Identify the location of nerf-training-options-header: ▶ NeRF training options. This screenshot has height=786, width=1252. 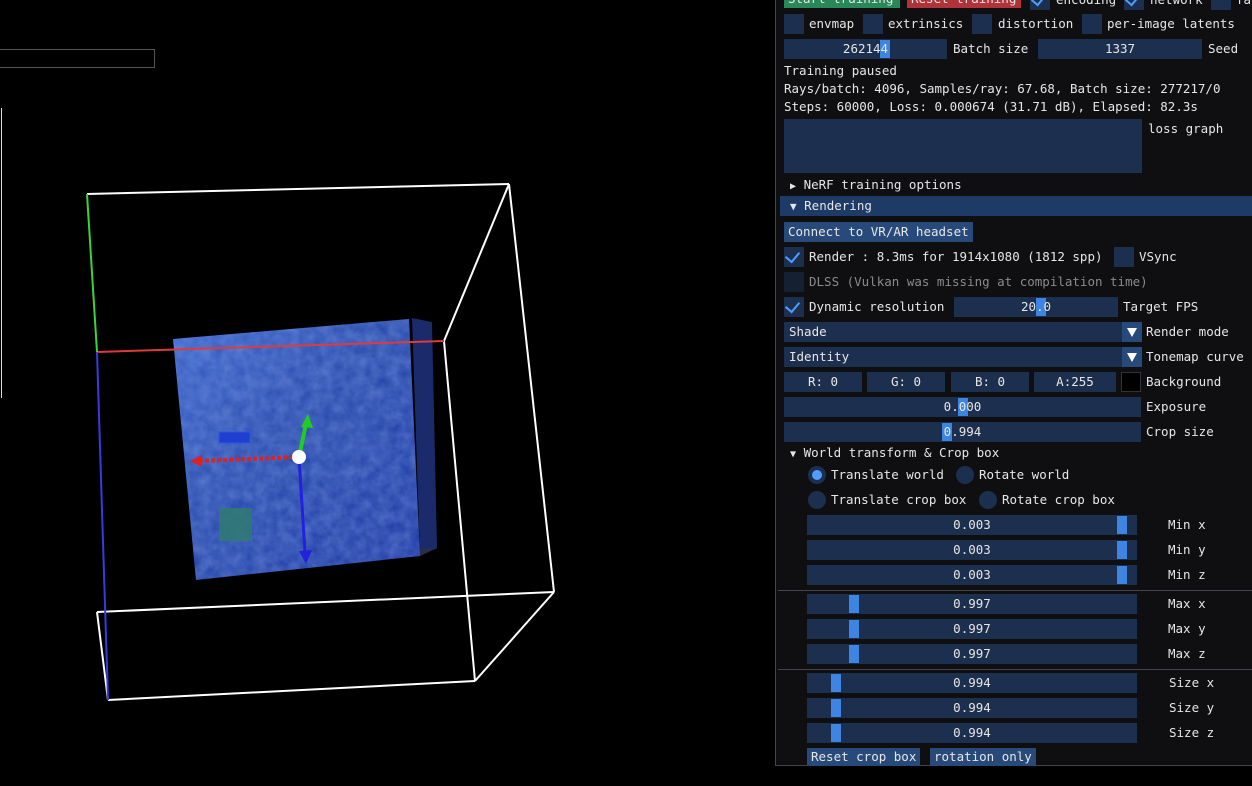
(876, 186).